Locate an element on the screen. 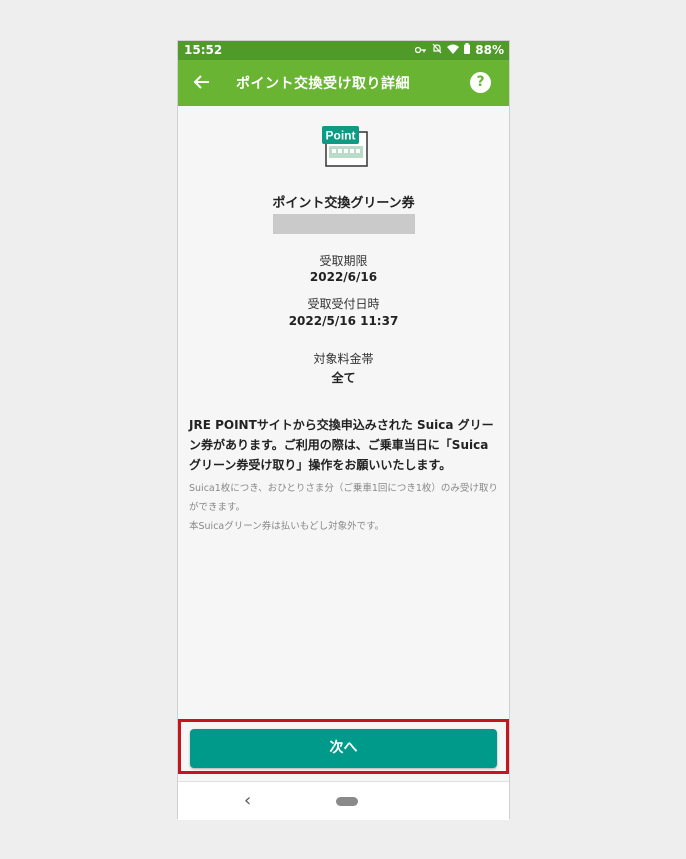 The height and width of the screenshot is (859, 686). help-icon: ? is located at coordinates (480, 82).